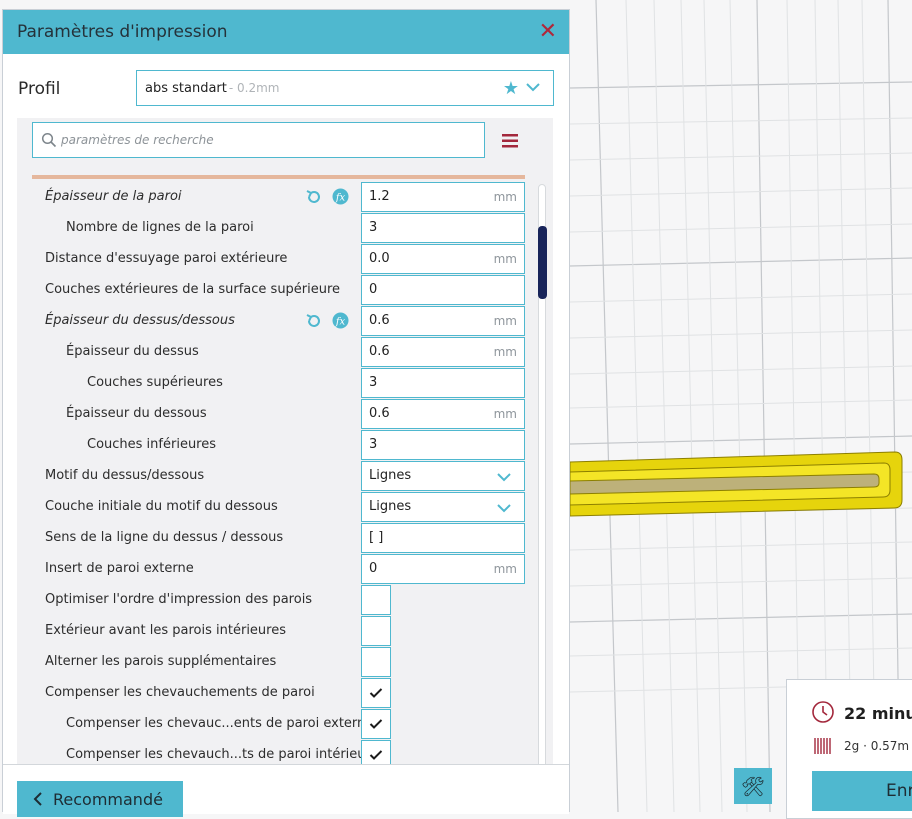 Image resolution: width=912 pixels, height=819 pixels. What do you see at coordinates (548, 32) in the screenshot?
I see `close-button: ✕` at bounding box center [548, 32].